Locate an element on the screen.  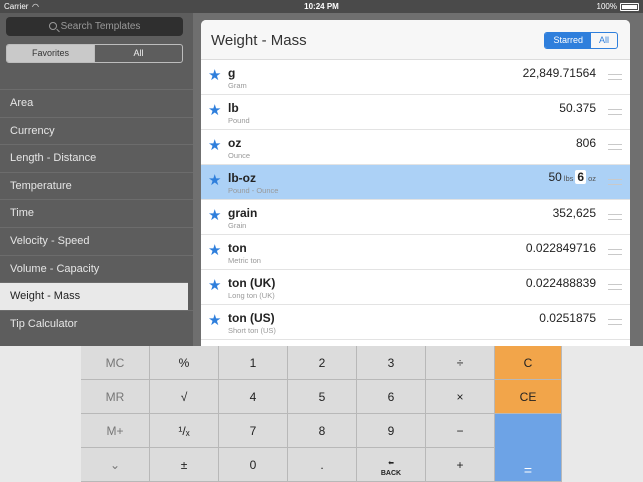
key-4: 4 is located at coordinates (253, 397).